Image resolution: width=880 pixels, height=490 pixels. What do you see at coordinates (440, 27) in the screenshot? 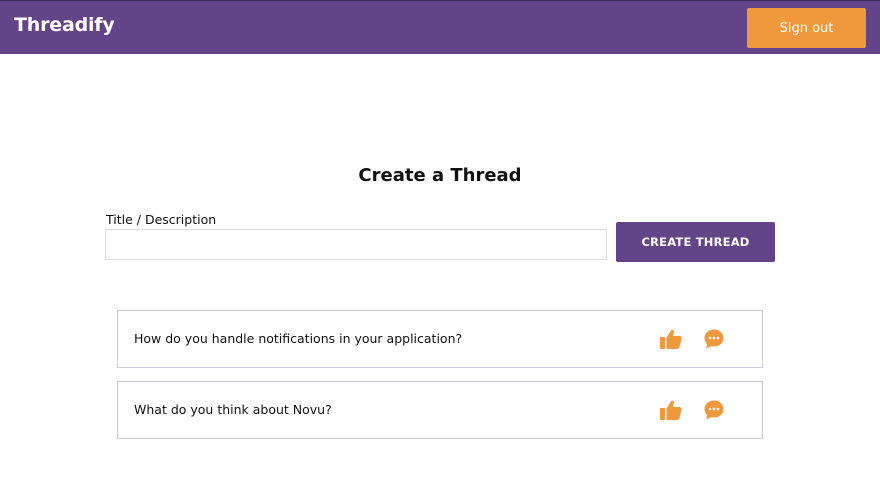
I see `top-navbar: Threadify Sign out` at bounding box center [440, 27].